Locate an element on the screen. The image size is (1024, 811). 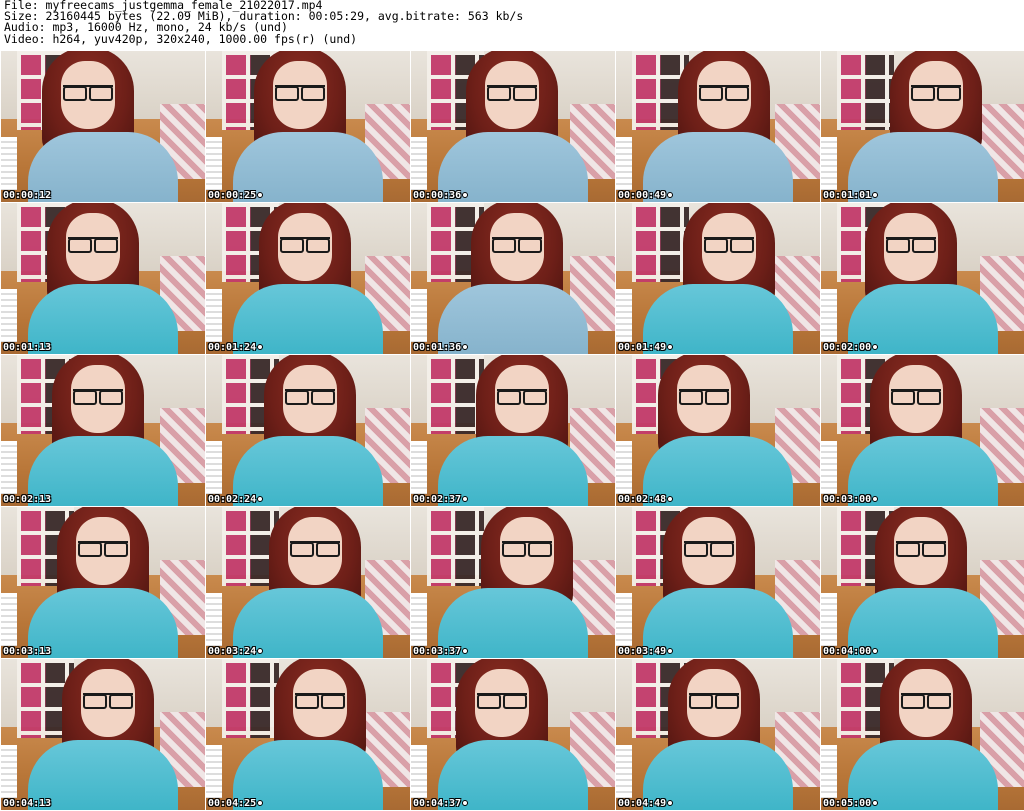
timestamp-label: 00:02:37 is located at coordinates (441, 499).